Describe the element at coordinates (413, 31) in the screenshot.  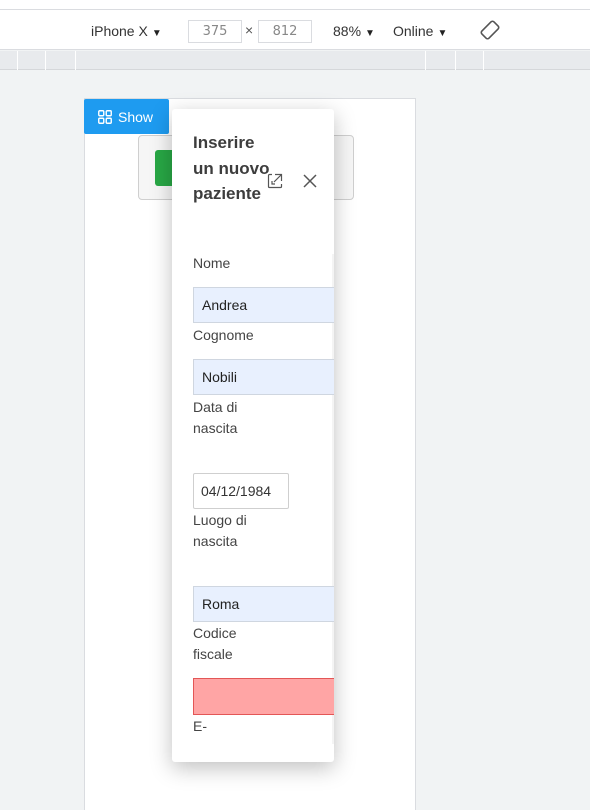
I see `network-value: Online` at that location.